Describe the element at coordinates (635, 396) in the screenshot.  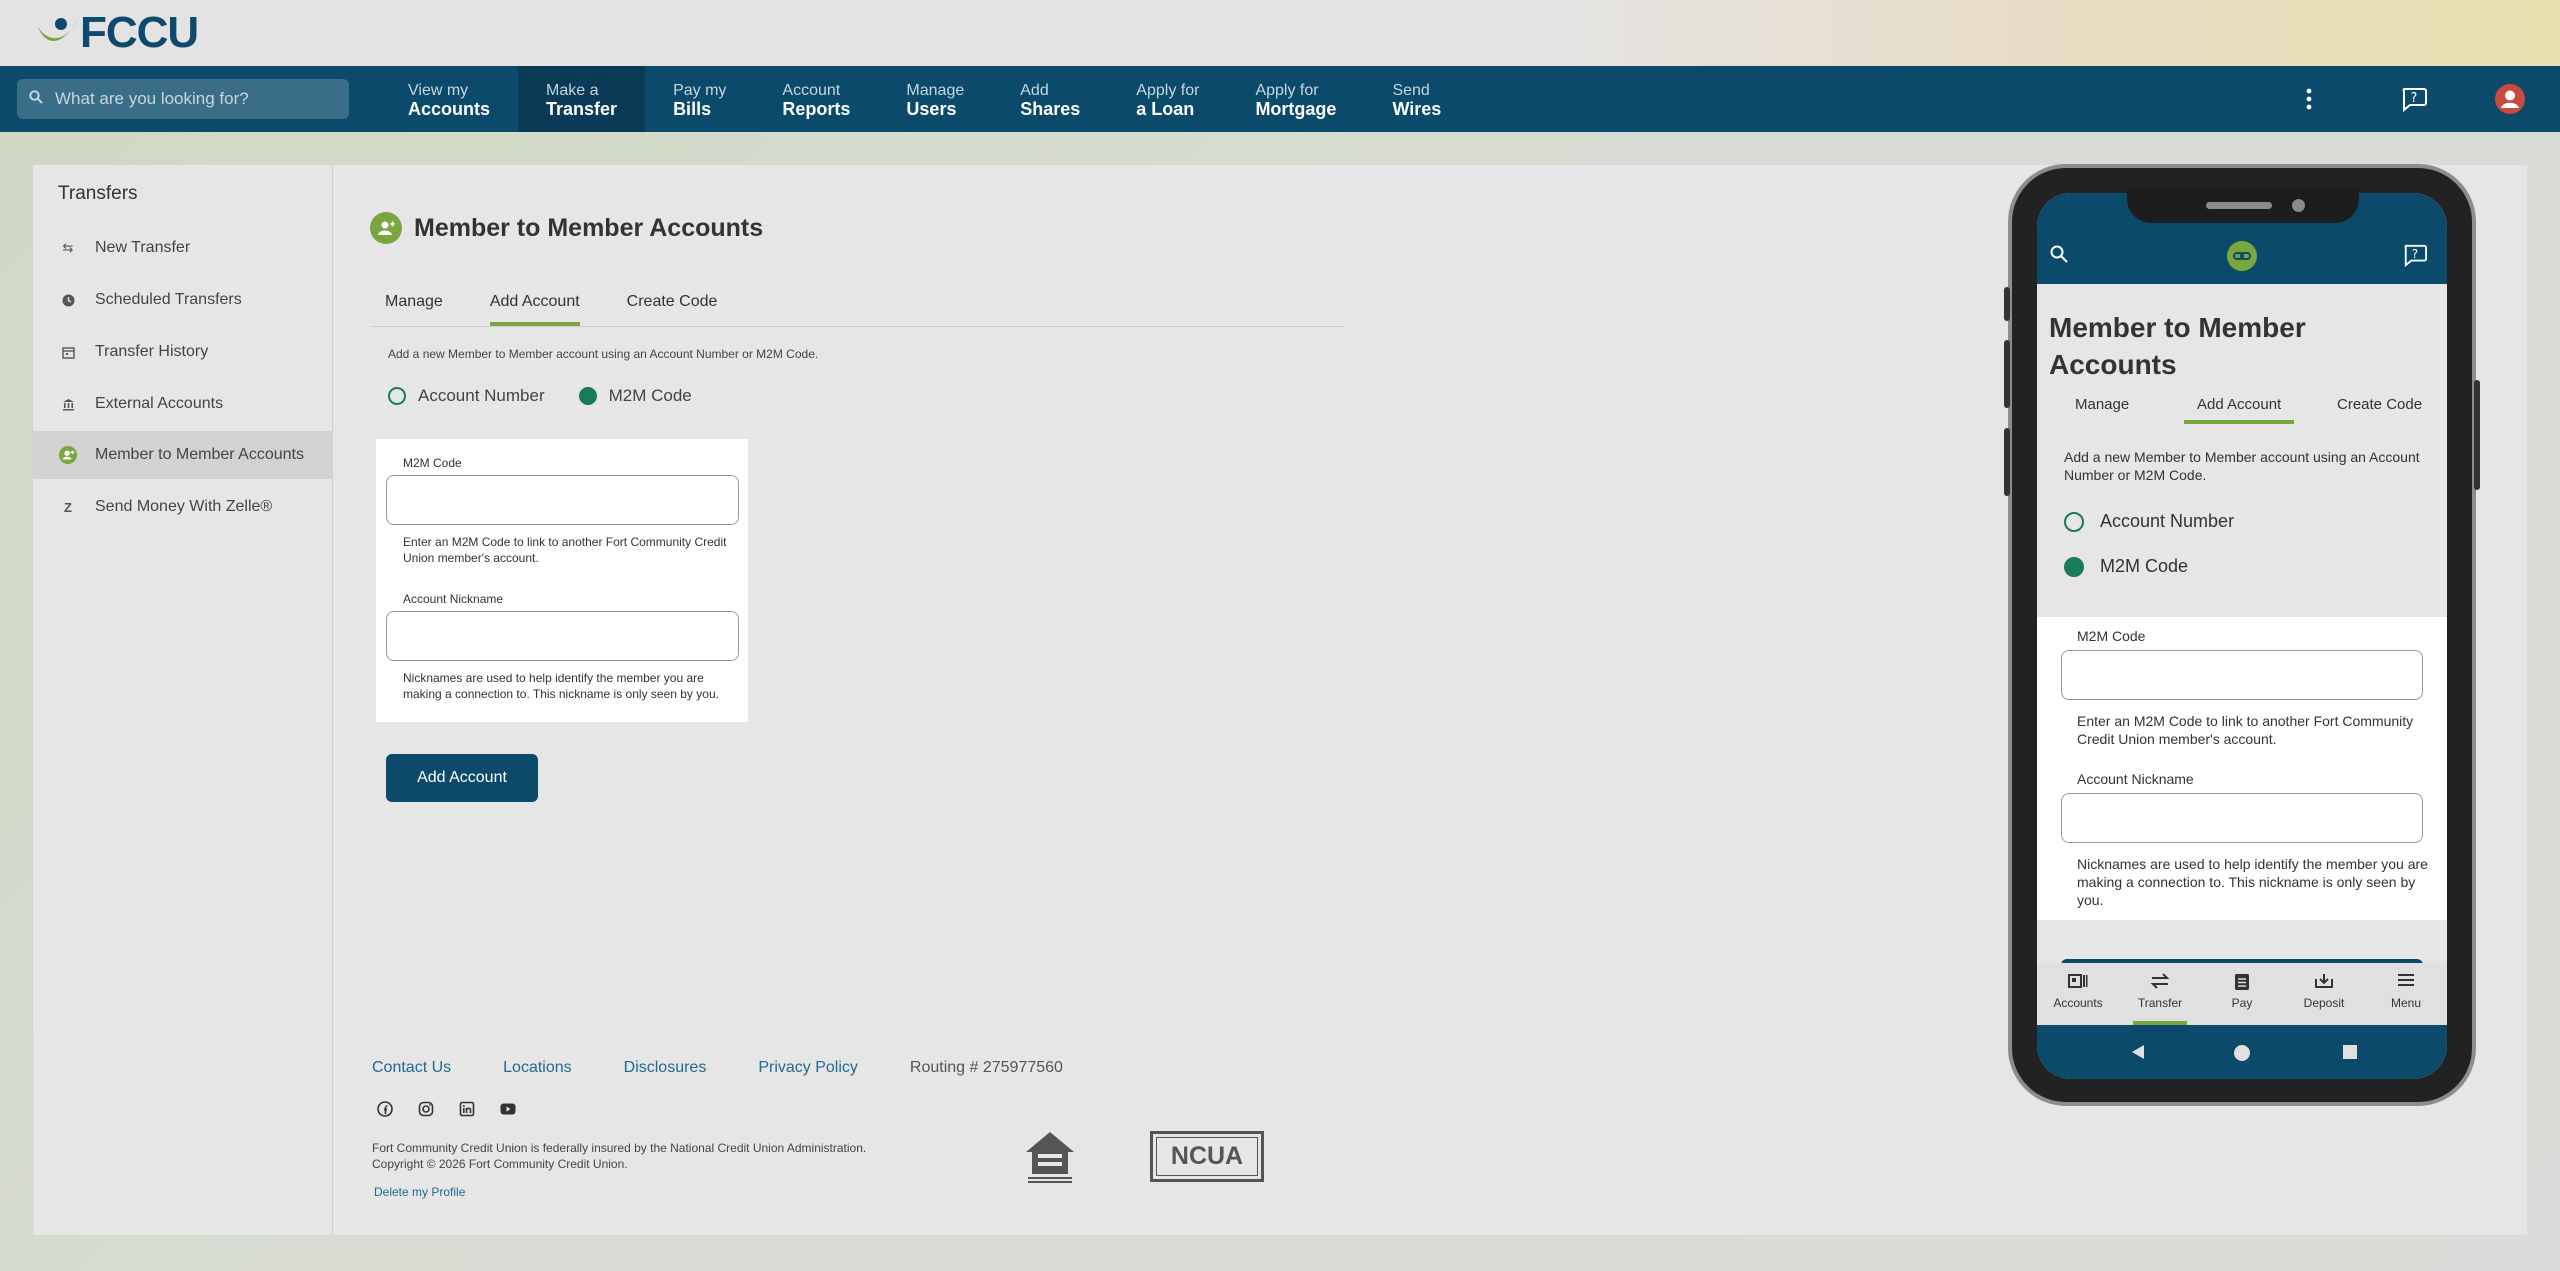
I see `radio-m2m-code: M2M Code` at that location.